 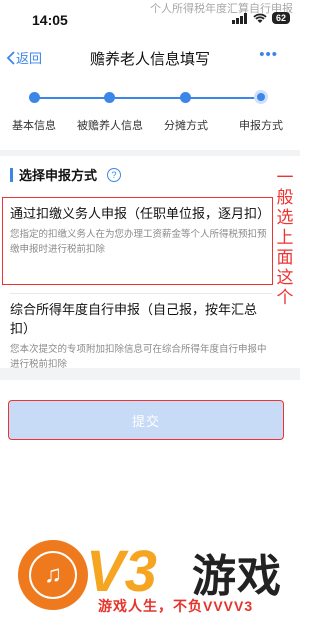 What do you see at coordinates (121, 571) in the screenshot?
I see `logo-v3: V3` at bounding box center [121, 571].